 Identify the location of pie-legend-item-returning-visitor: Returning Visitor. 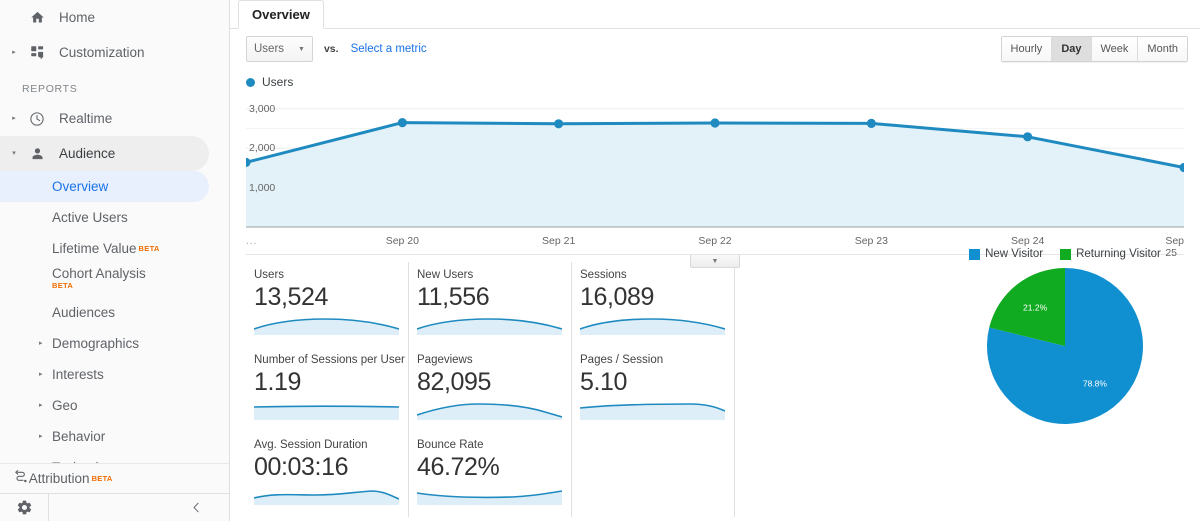
(1110, 254).